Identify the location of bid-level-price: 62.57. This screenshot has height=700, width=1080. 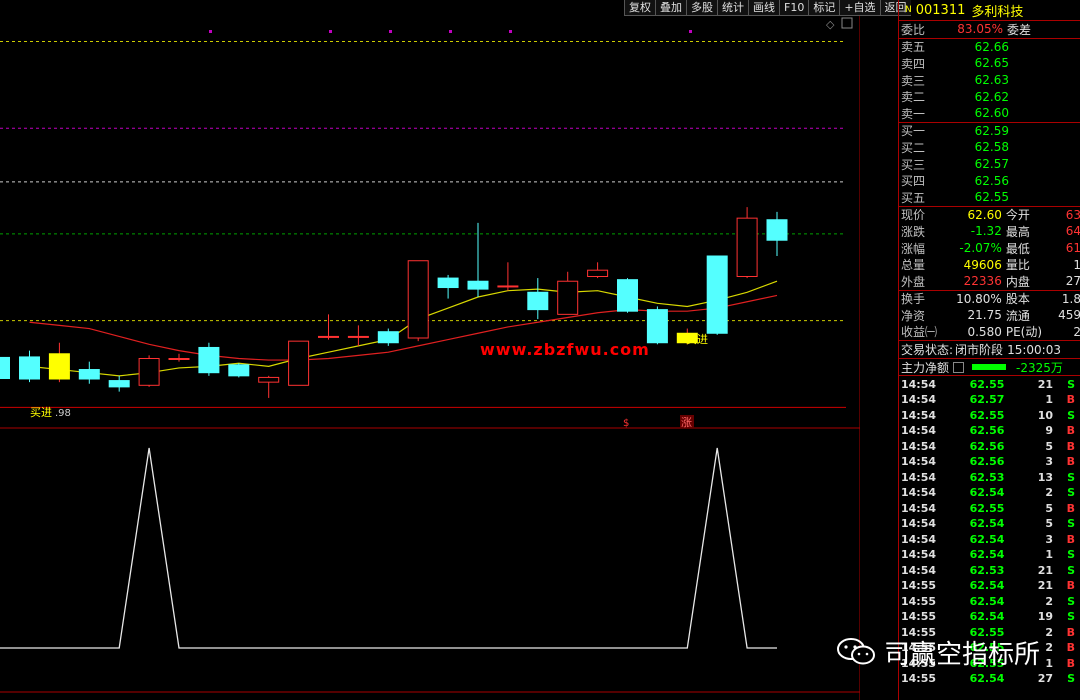
(991, 164).